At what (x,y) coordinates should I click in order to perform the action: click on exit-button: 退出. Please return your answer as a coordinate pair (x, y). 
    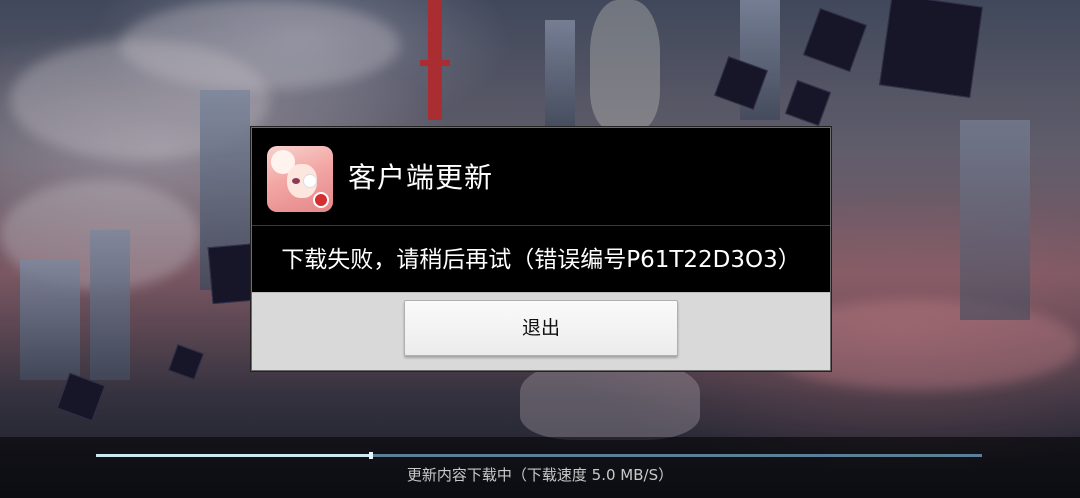
    Looking at the image, I should click on (541, 328).